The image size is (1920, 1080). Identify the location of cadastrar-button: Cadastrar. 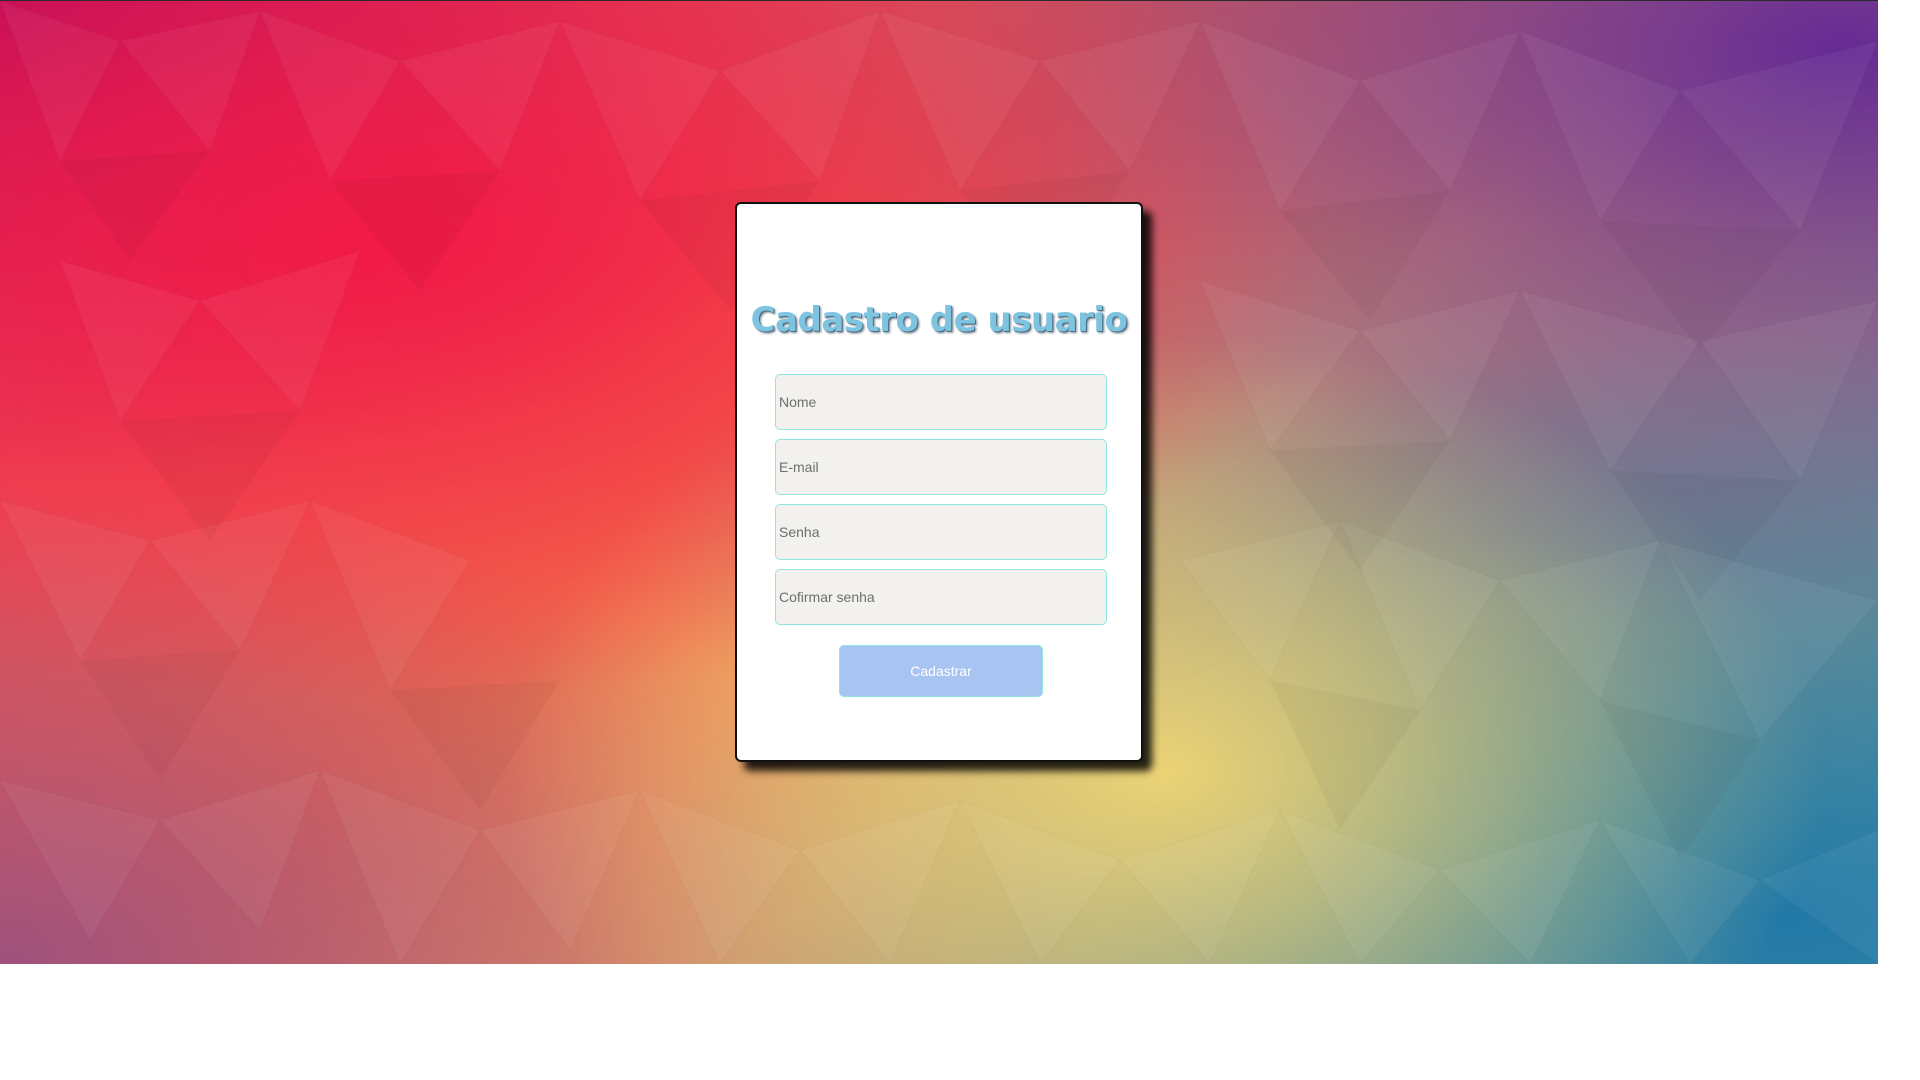
(941, 671).